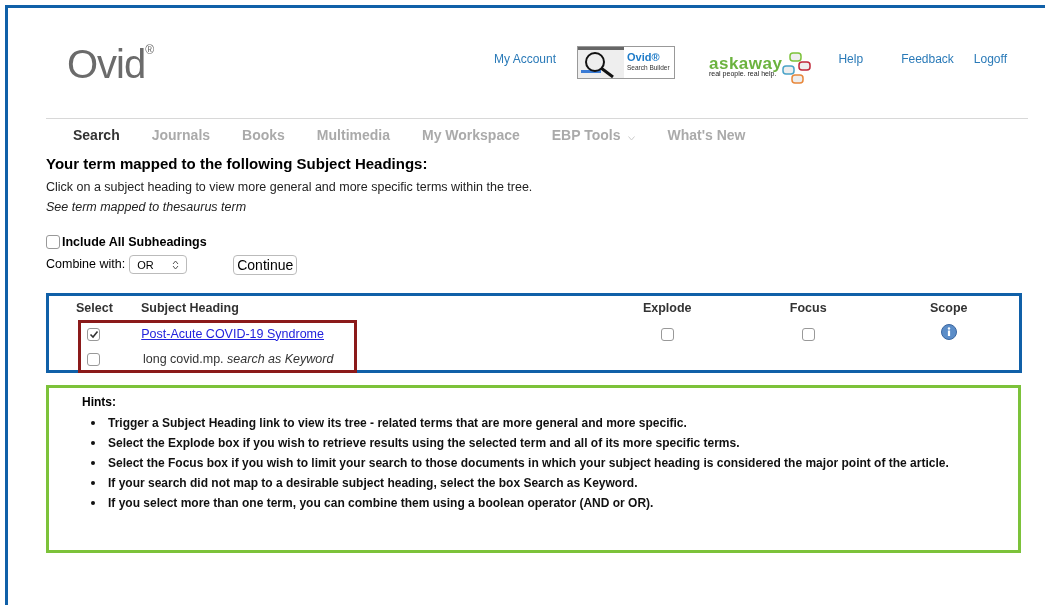 The height and width of the screenshot is (605, 1045). Describe the element at coordinates (111, 64) in the screenshot. I see `ovid-logo: Ovid®` at that location.